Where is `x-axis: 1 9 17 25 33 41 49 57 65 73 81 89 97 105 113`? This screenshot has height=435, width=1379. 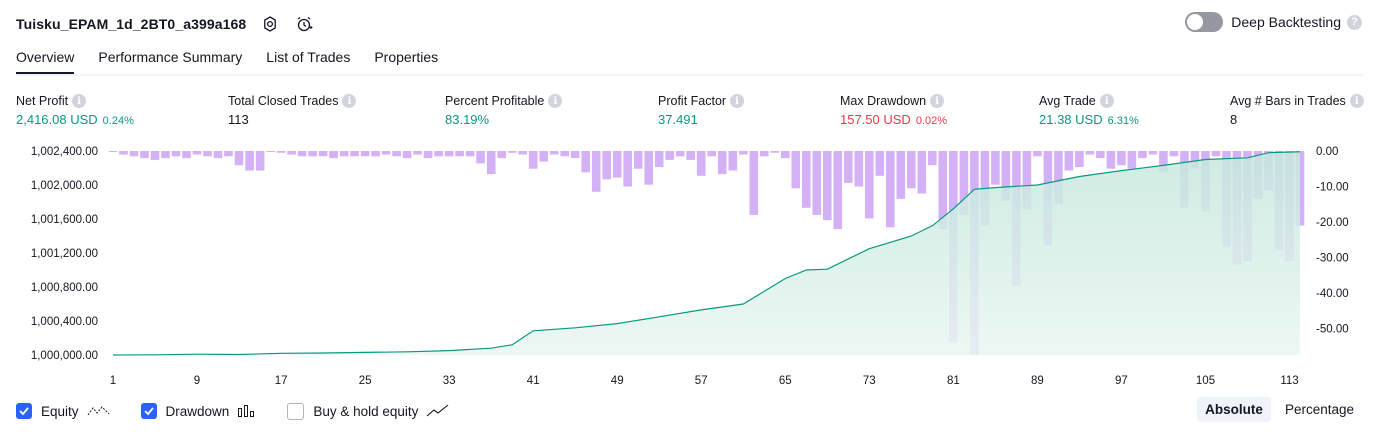 x-axis: 1 9 17 25 33 41 49 57 65 73 81 89 97 105 113 is located at coordinates (704, 381).